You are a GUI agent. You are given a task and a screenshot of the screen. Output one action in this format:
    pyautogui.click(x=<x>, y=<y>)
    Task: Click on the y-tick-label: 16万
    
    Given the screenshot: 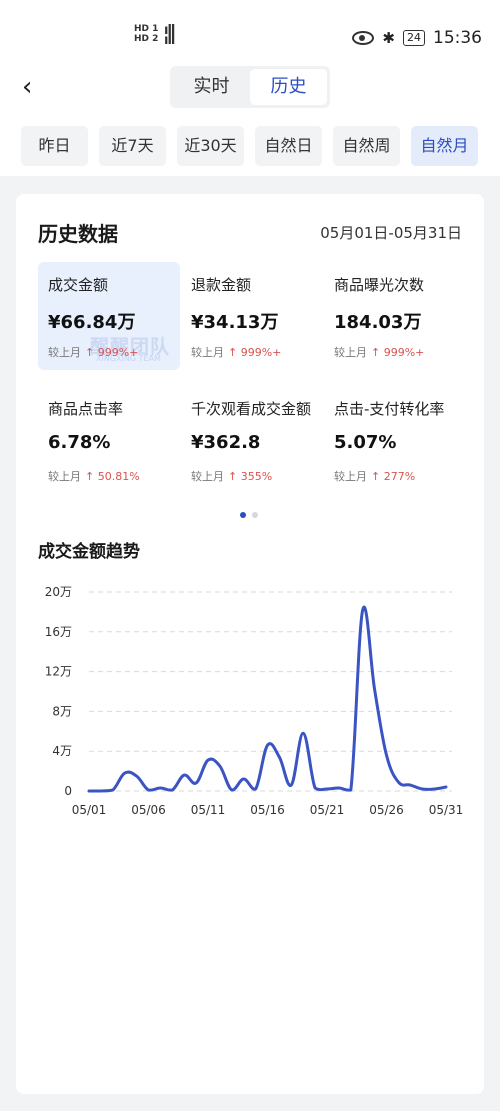 What is the action you would take?
    pyautogui.click(x=58, y=632)
    